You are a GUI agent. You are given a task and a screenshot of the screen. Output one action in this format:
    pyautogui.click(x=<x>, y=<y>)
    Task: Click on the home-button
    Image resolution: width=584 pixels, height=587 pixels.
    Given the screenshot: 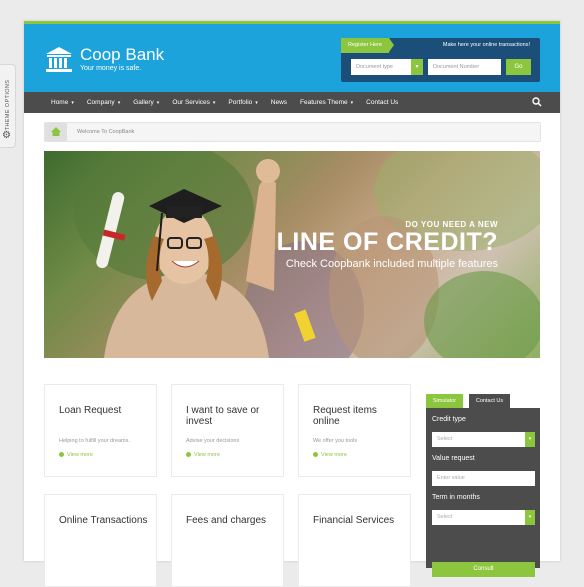 What is the action you would take?
    pyautogui.click(x=56, y=132)
    